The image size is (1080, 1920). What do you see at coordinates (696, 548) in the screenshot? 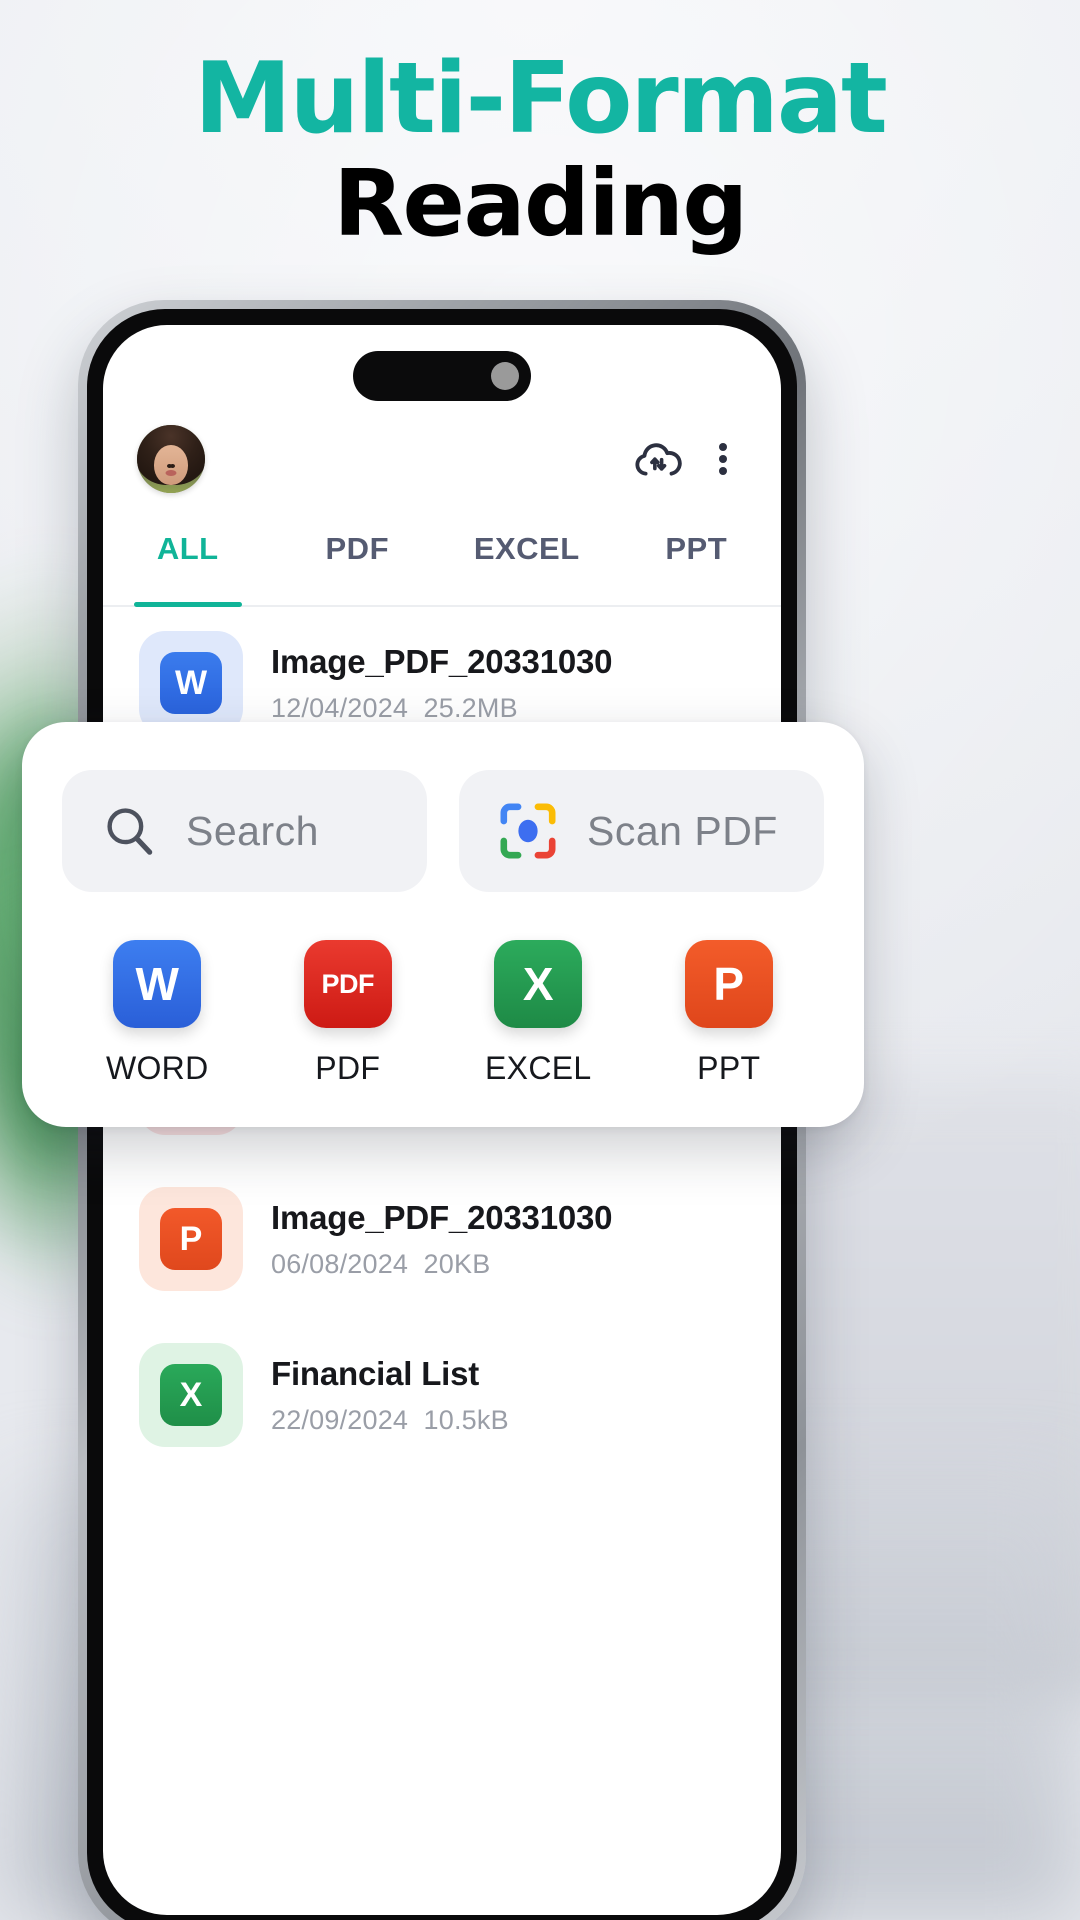
I see `tab-ppt-label: PPT` at bounding box center [696, 548].